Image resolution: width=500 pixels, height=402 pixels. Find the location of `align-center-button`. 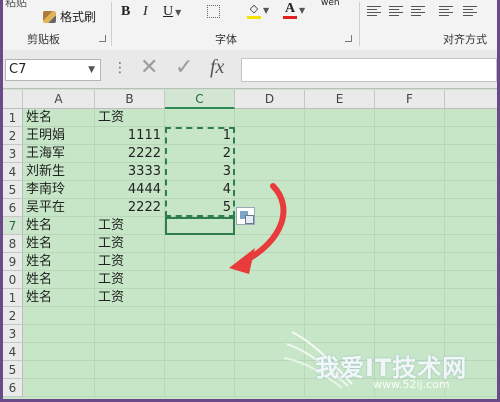

align-center-button is located at coordinates (396, 11).